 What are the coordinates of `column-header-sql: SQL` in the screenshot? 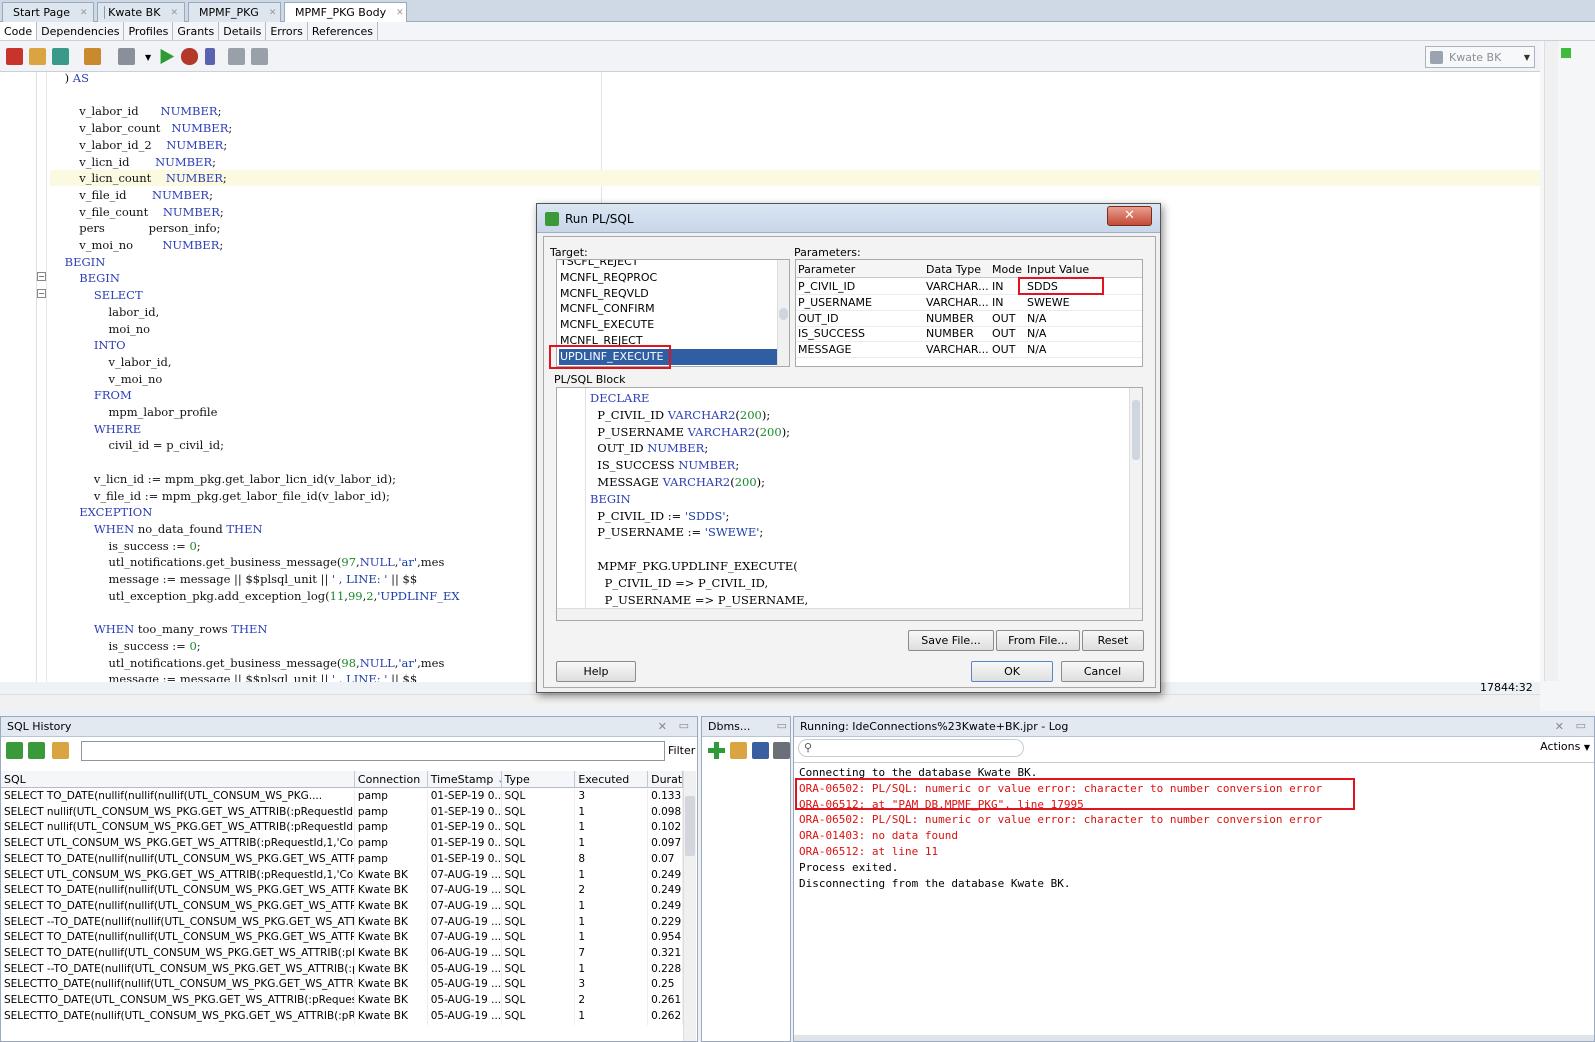 It's located at (178, 779).